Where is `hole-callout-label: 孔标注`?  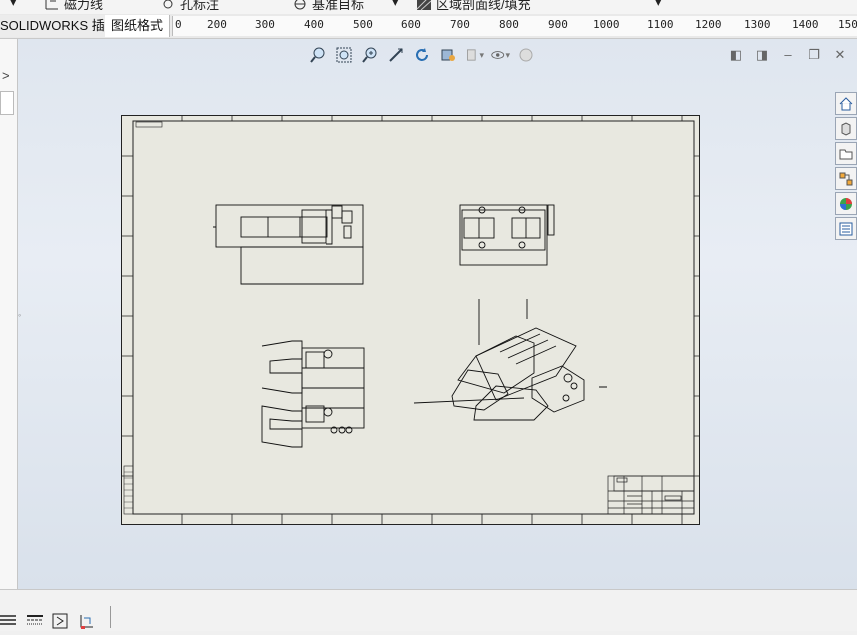 hole-callout-label: 孔标注 is located at coordinates (200, 6).